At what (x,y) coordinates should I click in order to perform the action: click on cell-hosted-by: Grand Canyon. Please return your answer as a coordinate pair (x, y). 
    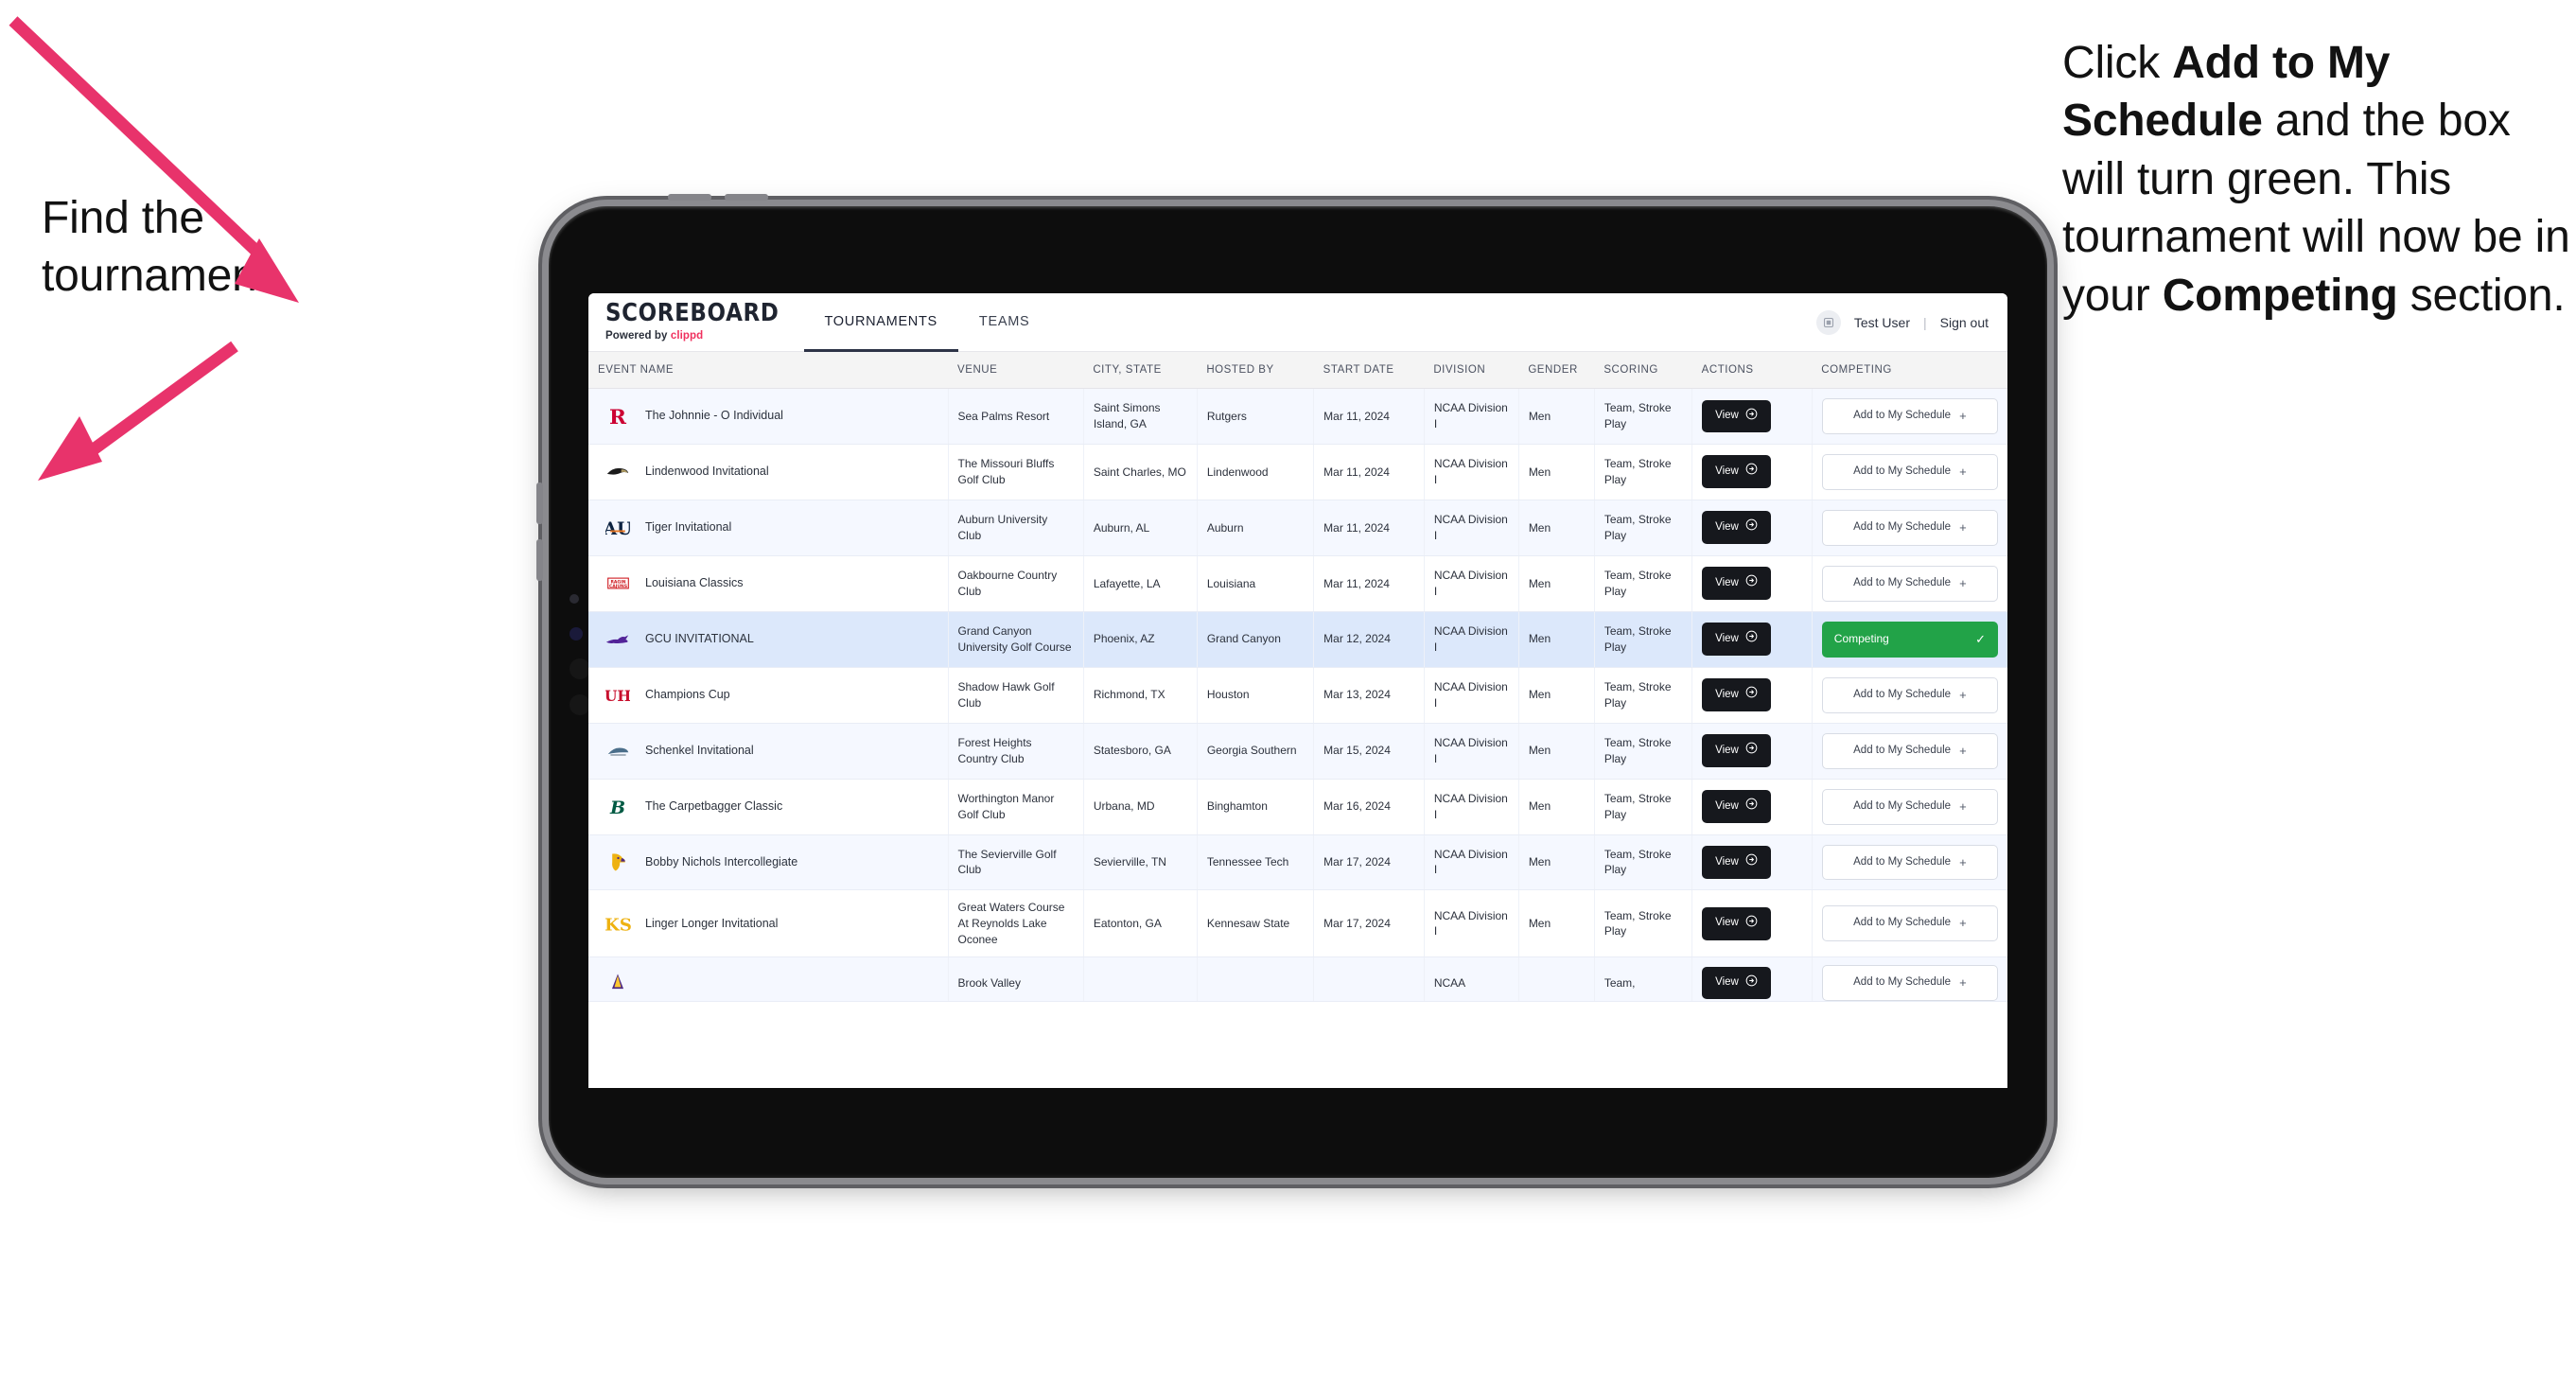
    Looking at the image, I should click on (1256, 639).